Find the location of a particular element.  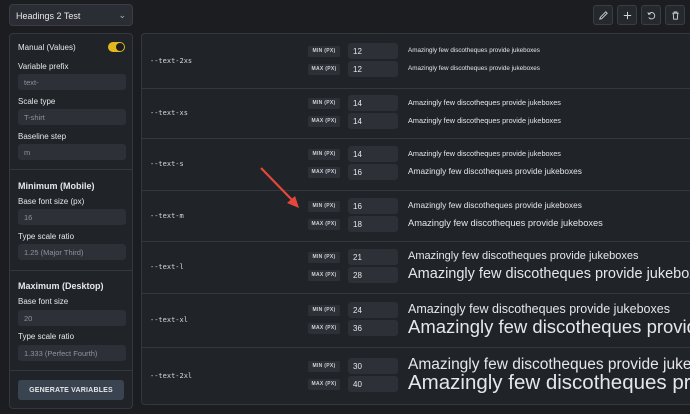

maximum-heading: Maximum (Desktop) is located at coordinates (61, 286).